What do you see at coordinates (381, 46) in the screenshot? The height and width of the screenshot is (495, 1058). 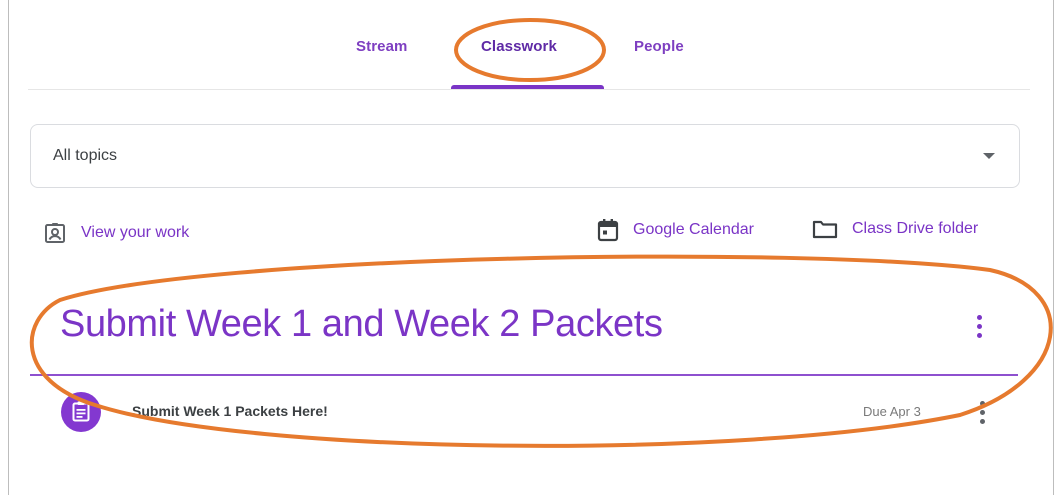 I see `tab-stream: Stream` at bounding box center [381, 46].